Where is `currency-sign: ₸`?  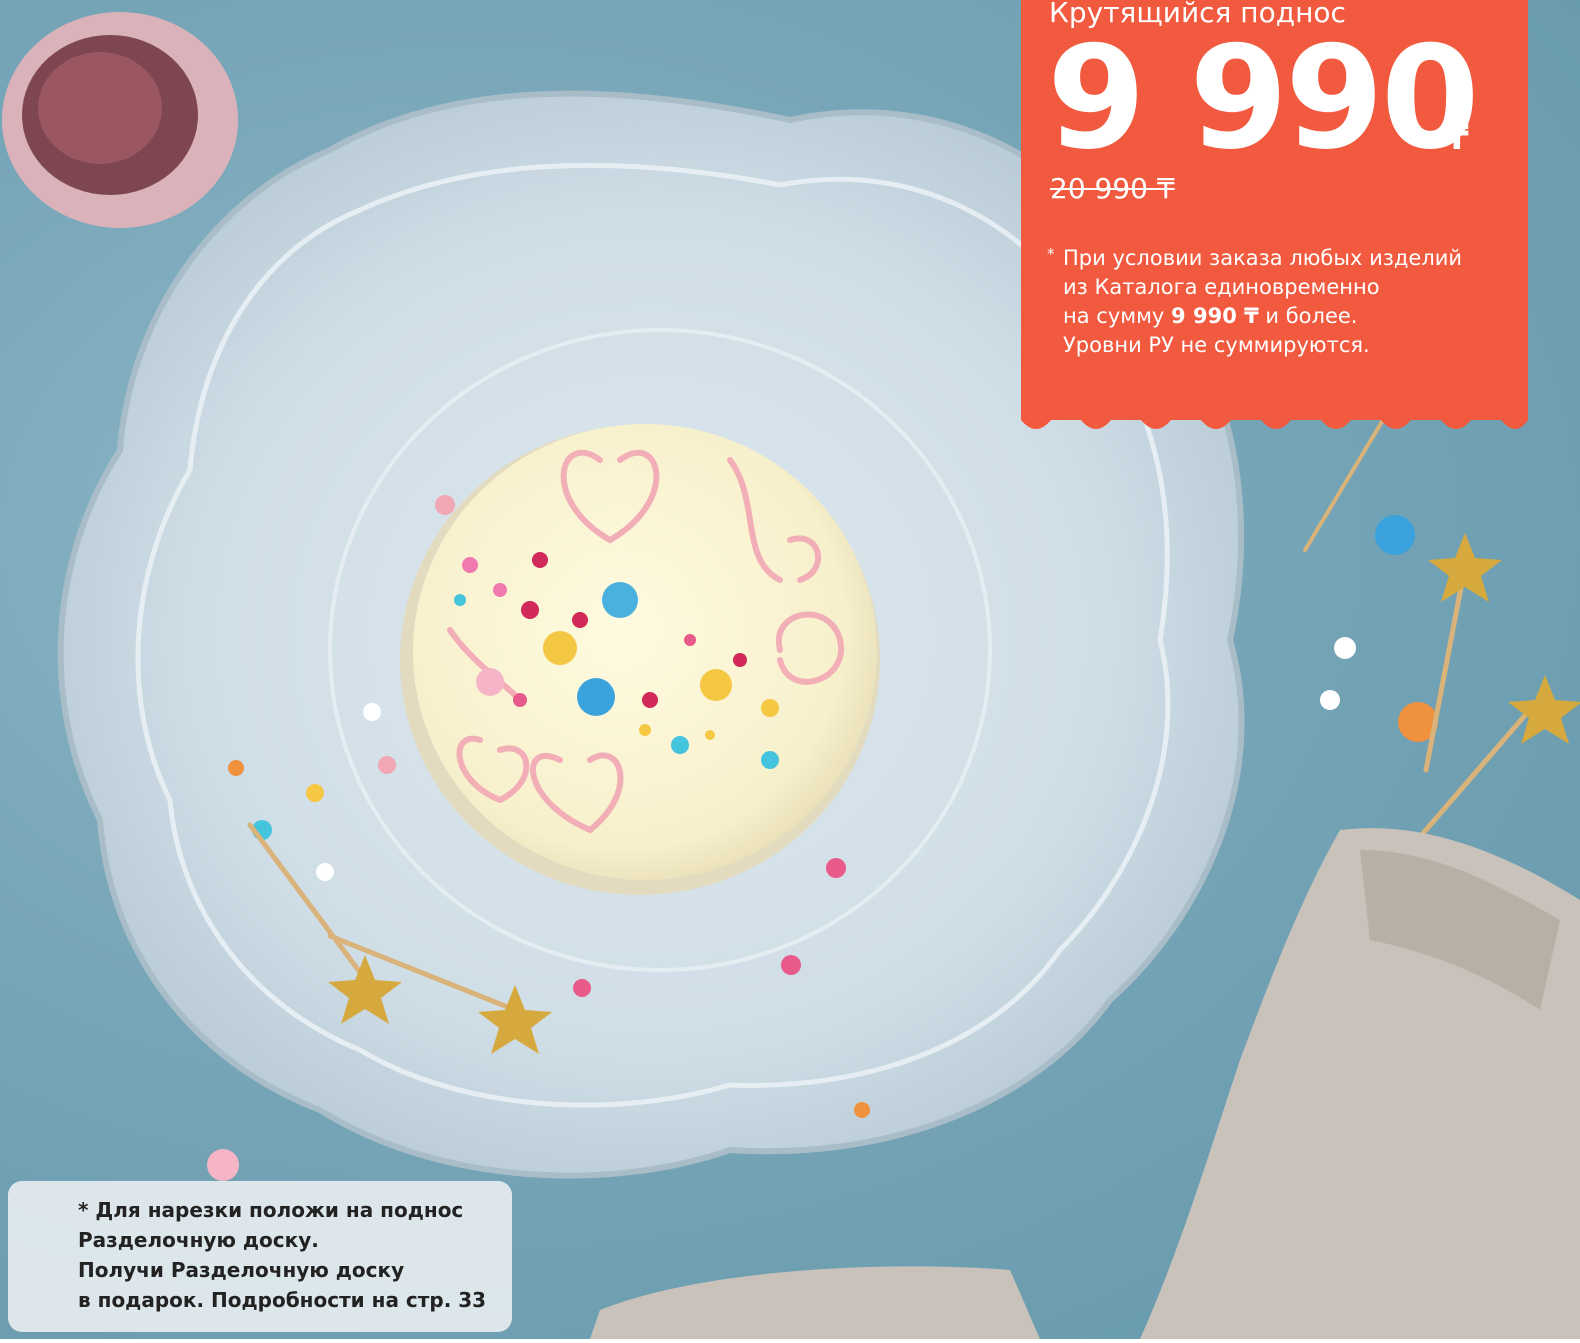
currency-sign: ₸ is located at coordinates (1457, 138).